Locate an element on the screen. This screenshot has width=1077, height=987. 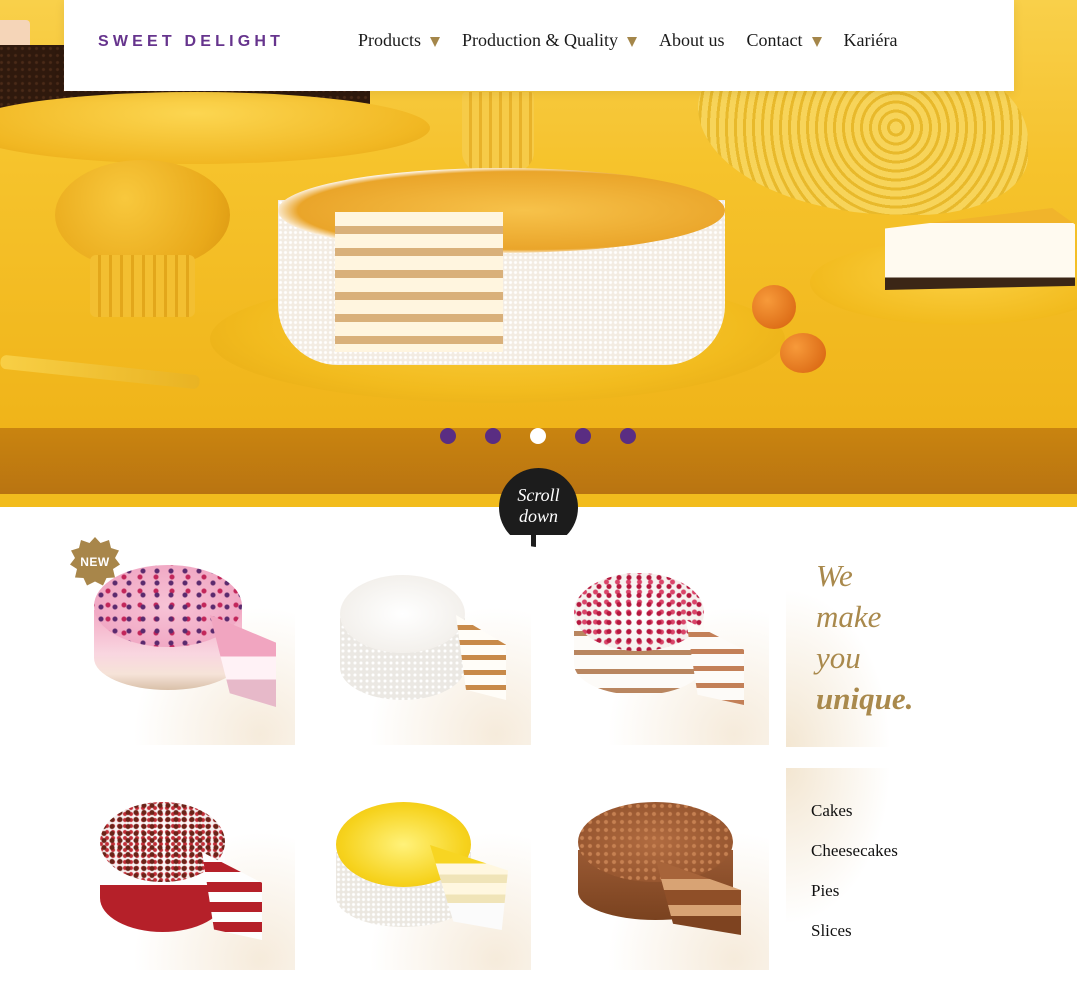
tagline-line: make is located at coordinates (849, 616).